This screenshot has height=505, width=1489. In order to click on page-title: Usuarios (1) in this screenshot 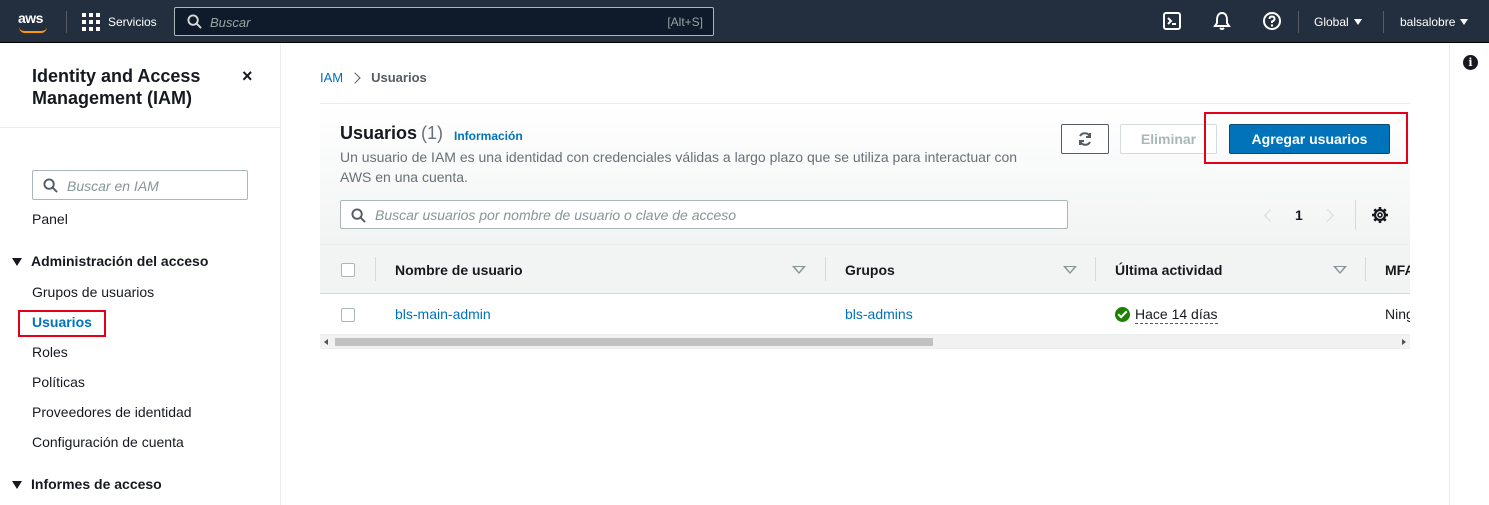, I will do `click(391, 133)`.